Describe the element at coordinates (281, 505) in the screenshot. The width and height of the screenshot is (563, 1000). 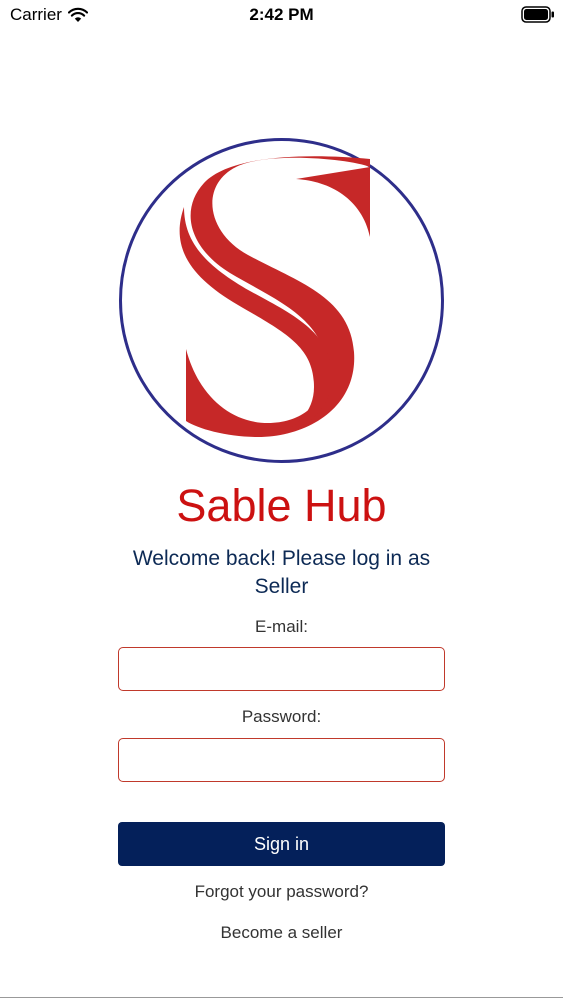
I see `brand-name: Sable Hub` at that location.